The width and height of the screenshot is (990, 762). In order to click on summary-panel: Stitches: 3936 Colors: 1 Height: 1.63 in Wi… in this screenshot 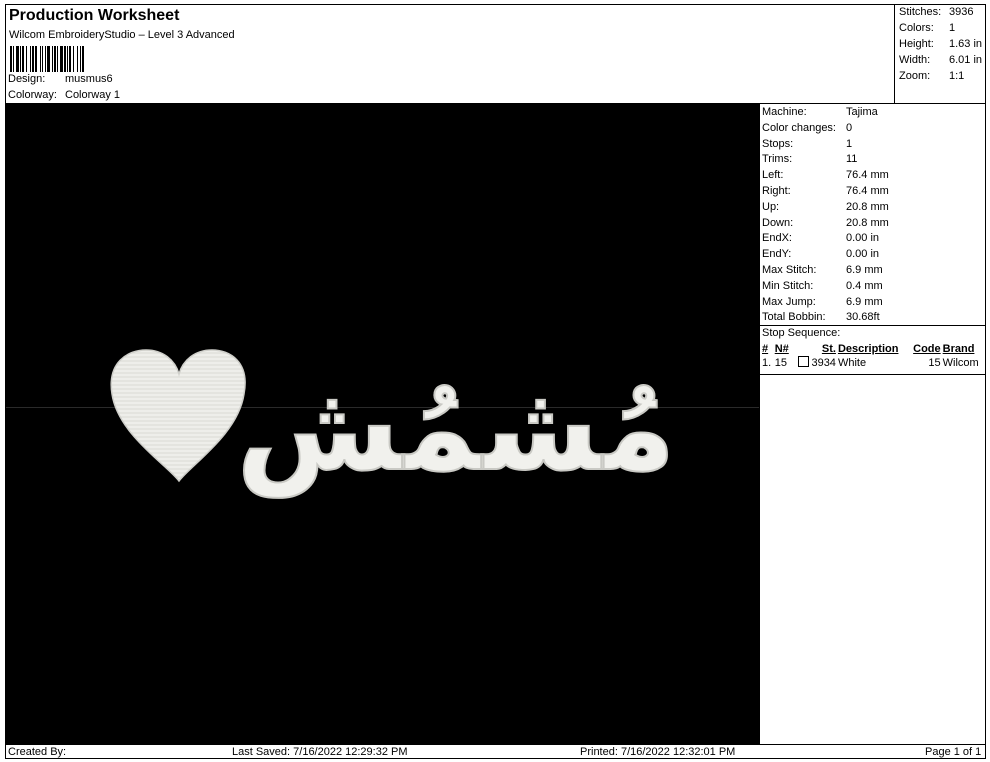, I will do `click(940, 54)`.